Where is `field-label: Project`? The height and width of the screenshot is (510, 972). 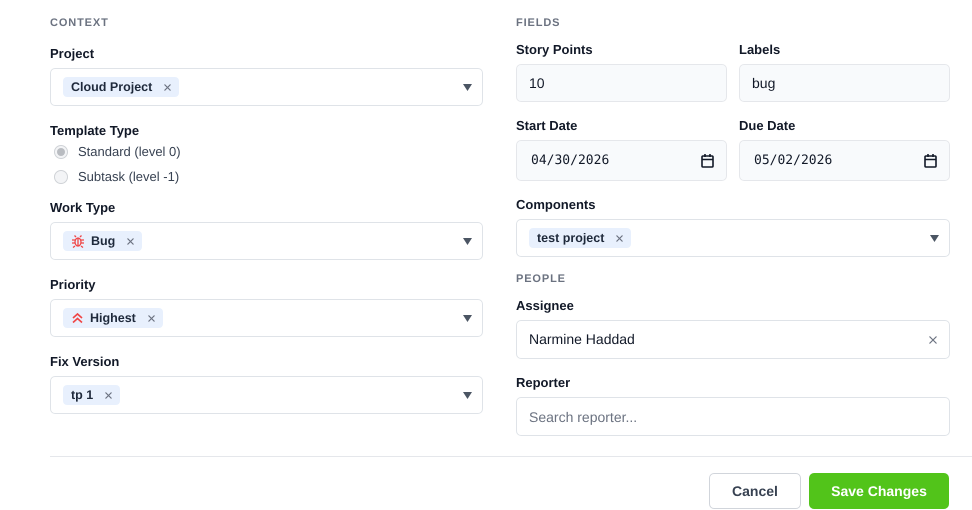 field-label: Project is located at coordinates (73, 54).